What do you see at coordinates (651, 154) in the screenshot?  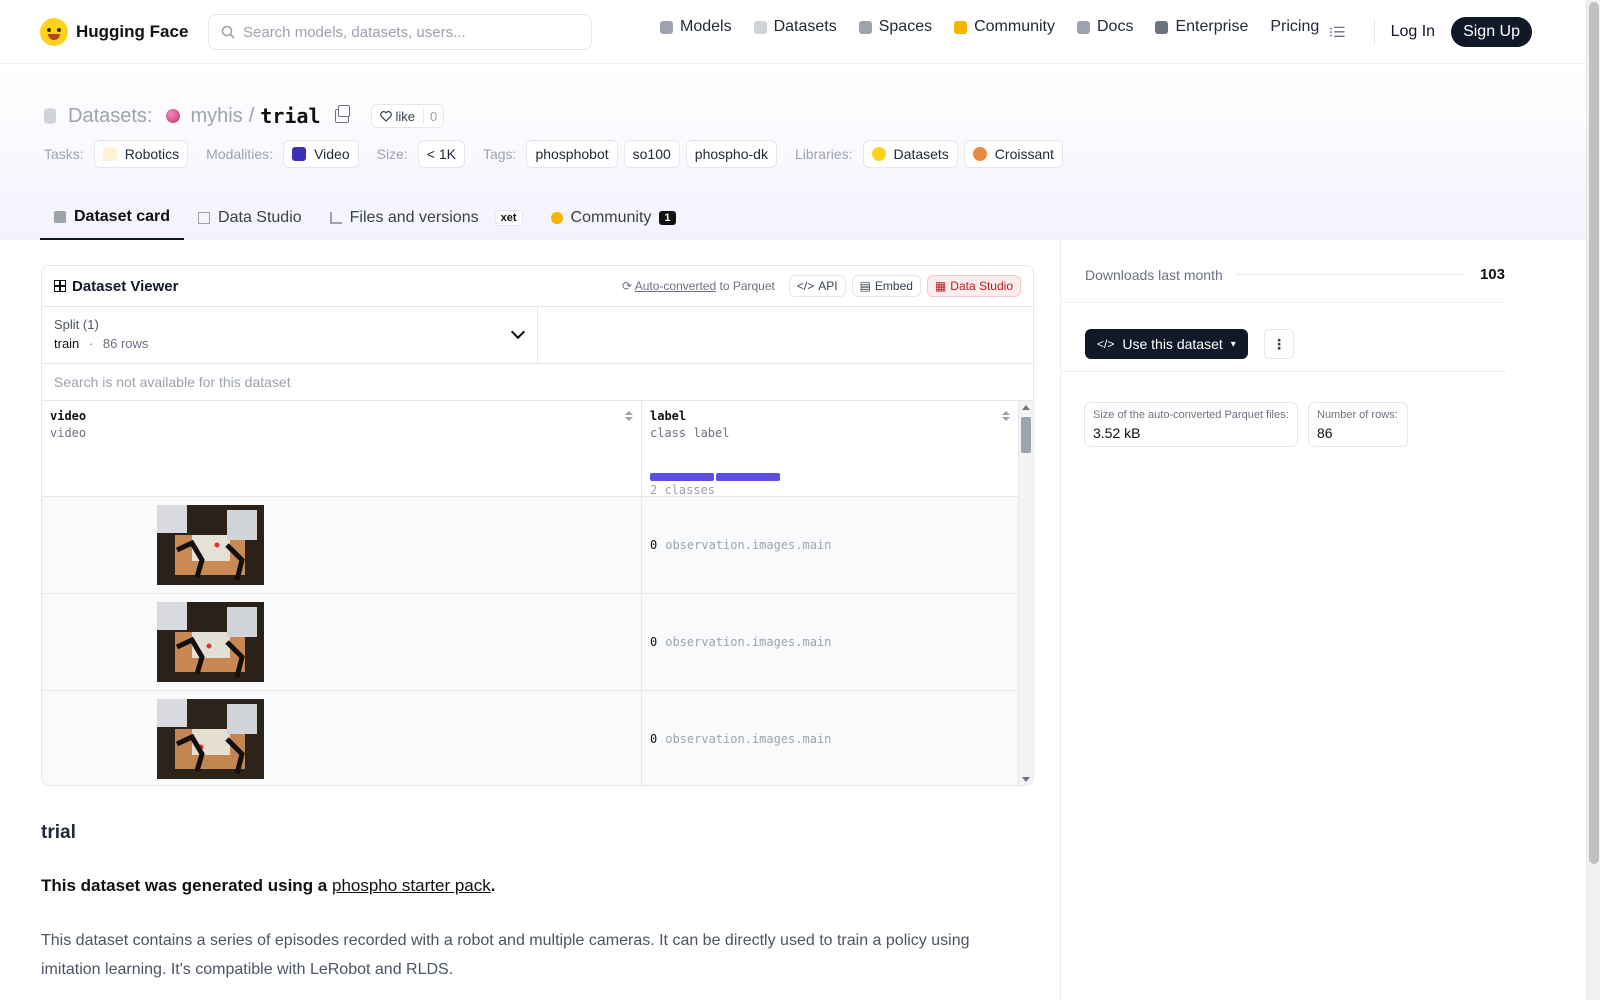 I see `tag-so100: so100` at bounding box center [651, 154].